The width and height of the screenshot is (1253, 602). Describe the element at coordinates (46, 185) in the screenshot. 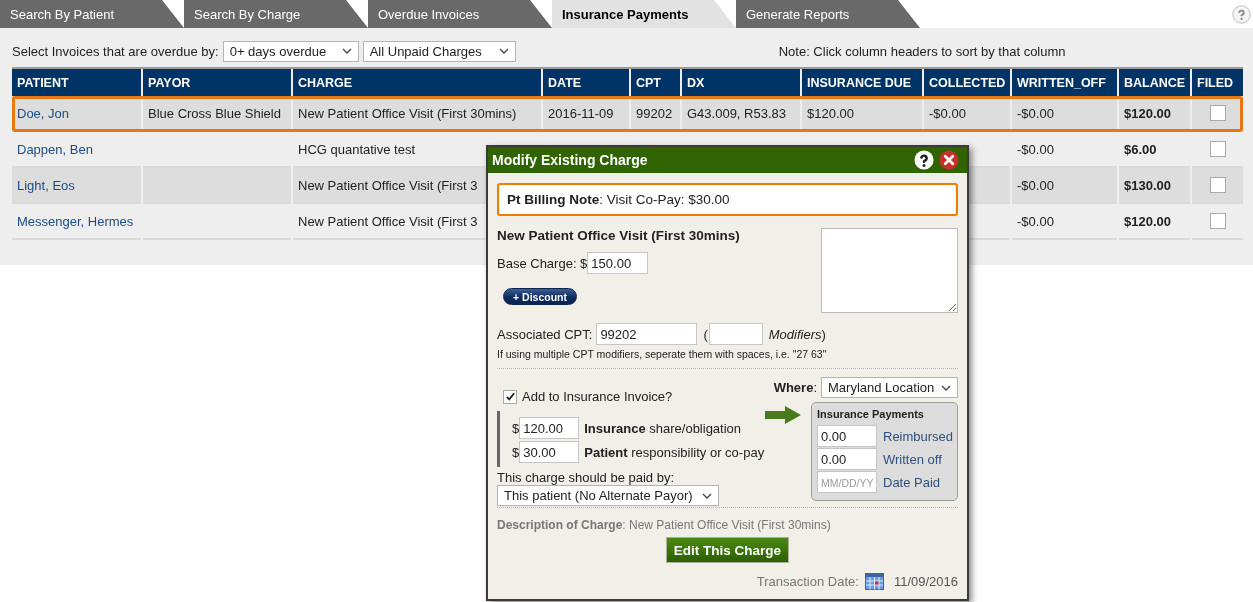

I see `patient-link: Light, Eos` at that location.